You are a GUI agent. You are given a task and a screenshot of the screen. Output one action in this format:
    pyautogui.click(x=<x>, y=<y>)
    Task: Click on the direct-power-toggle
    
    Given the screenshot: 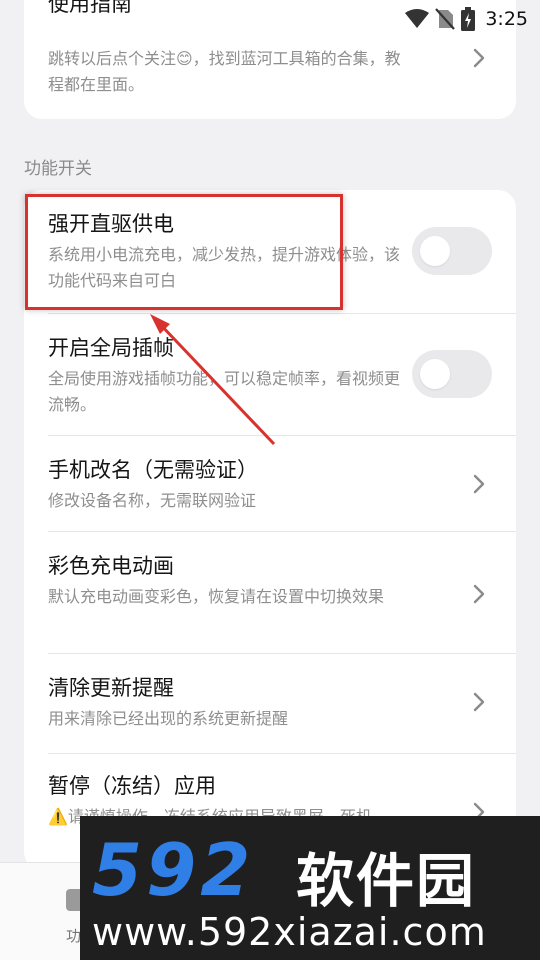 What is the action you would take?
    pyautogui.click(x=452, y=251)
    